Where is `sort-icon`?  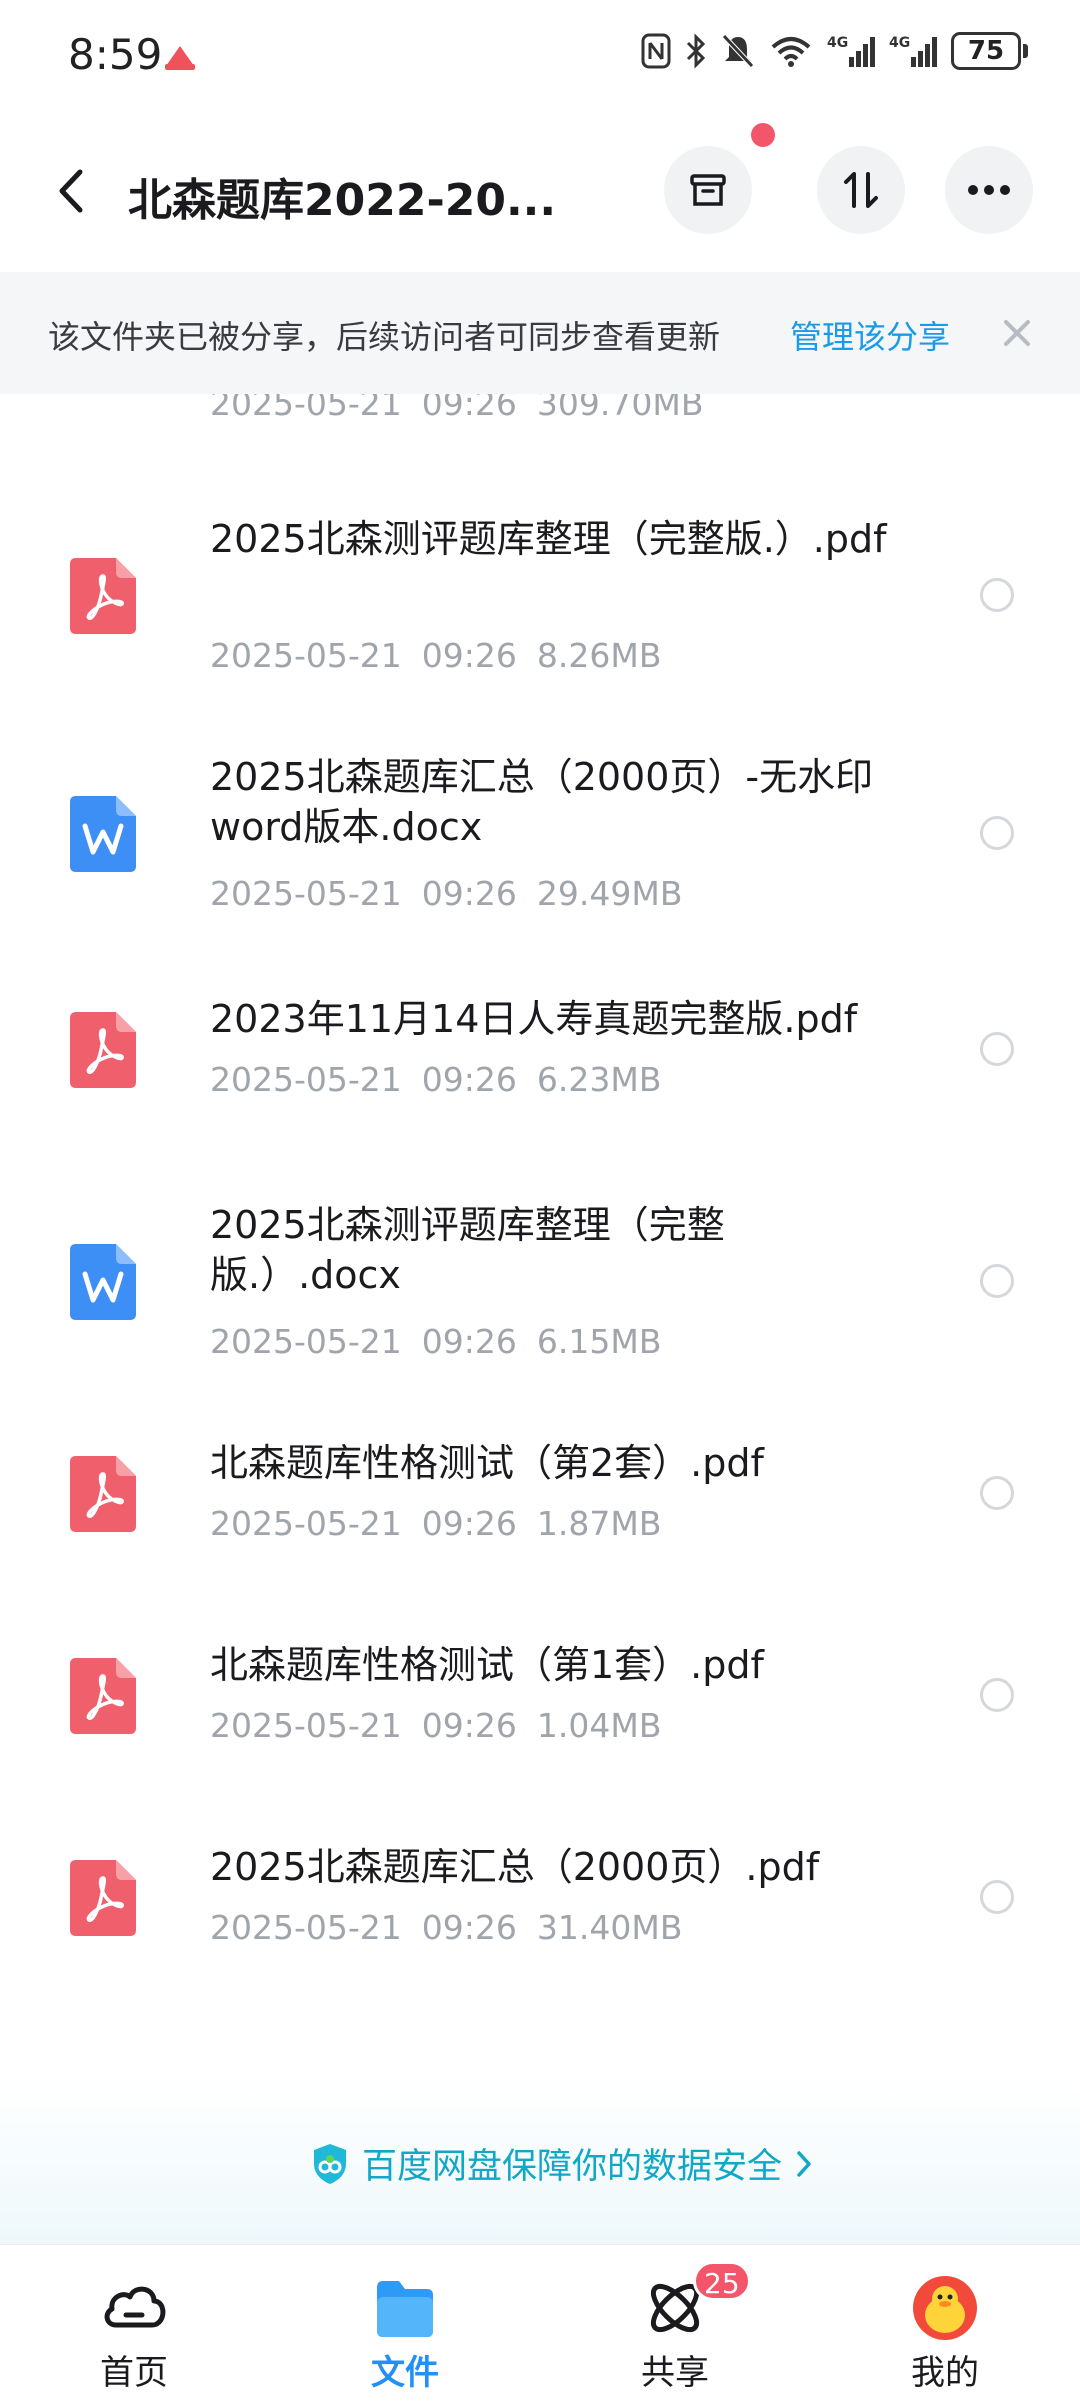
sort-icon is located at coordinates (861, 190).